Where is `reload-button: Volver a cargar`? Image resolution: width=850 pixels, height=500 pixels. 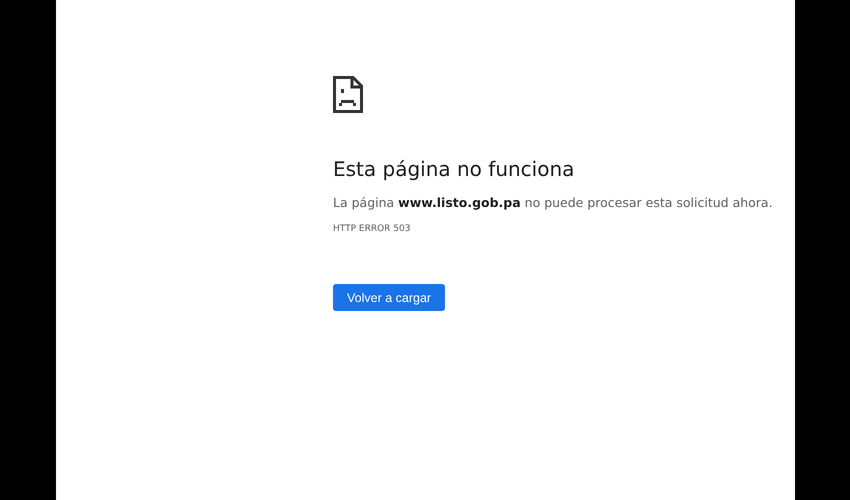 reload-button: Volver a cargar is located at coordinates (389, 297).